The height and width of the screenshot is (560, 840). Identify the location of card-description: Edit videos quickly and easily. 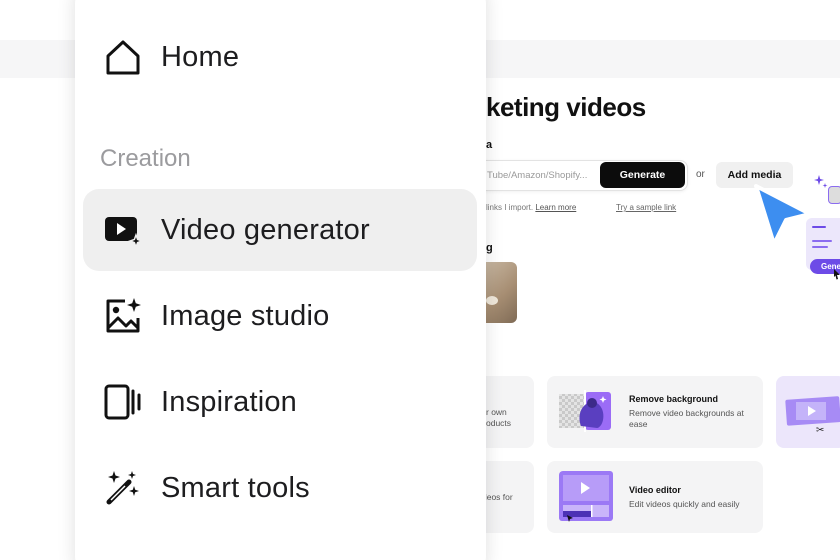
(684, 504).